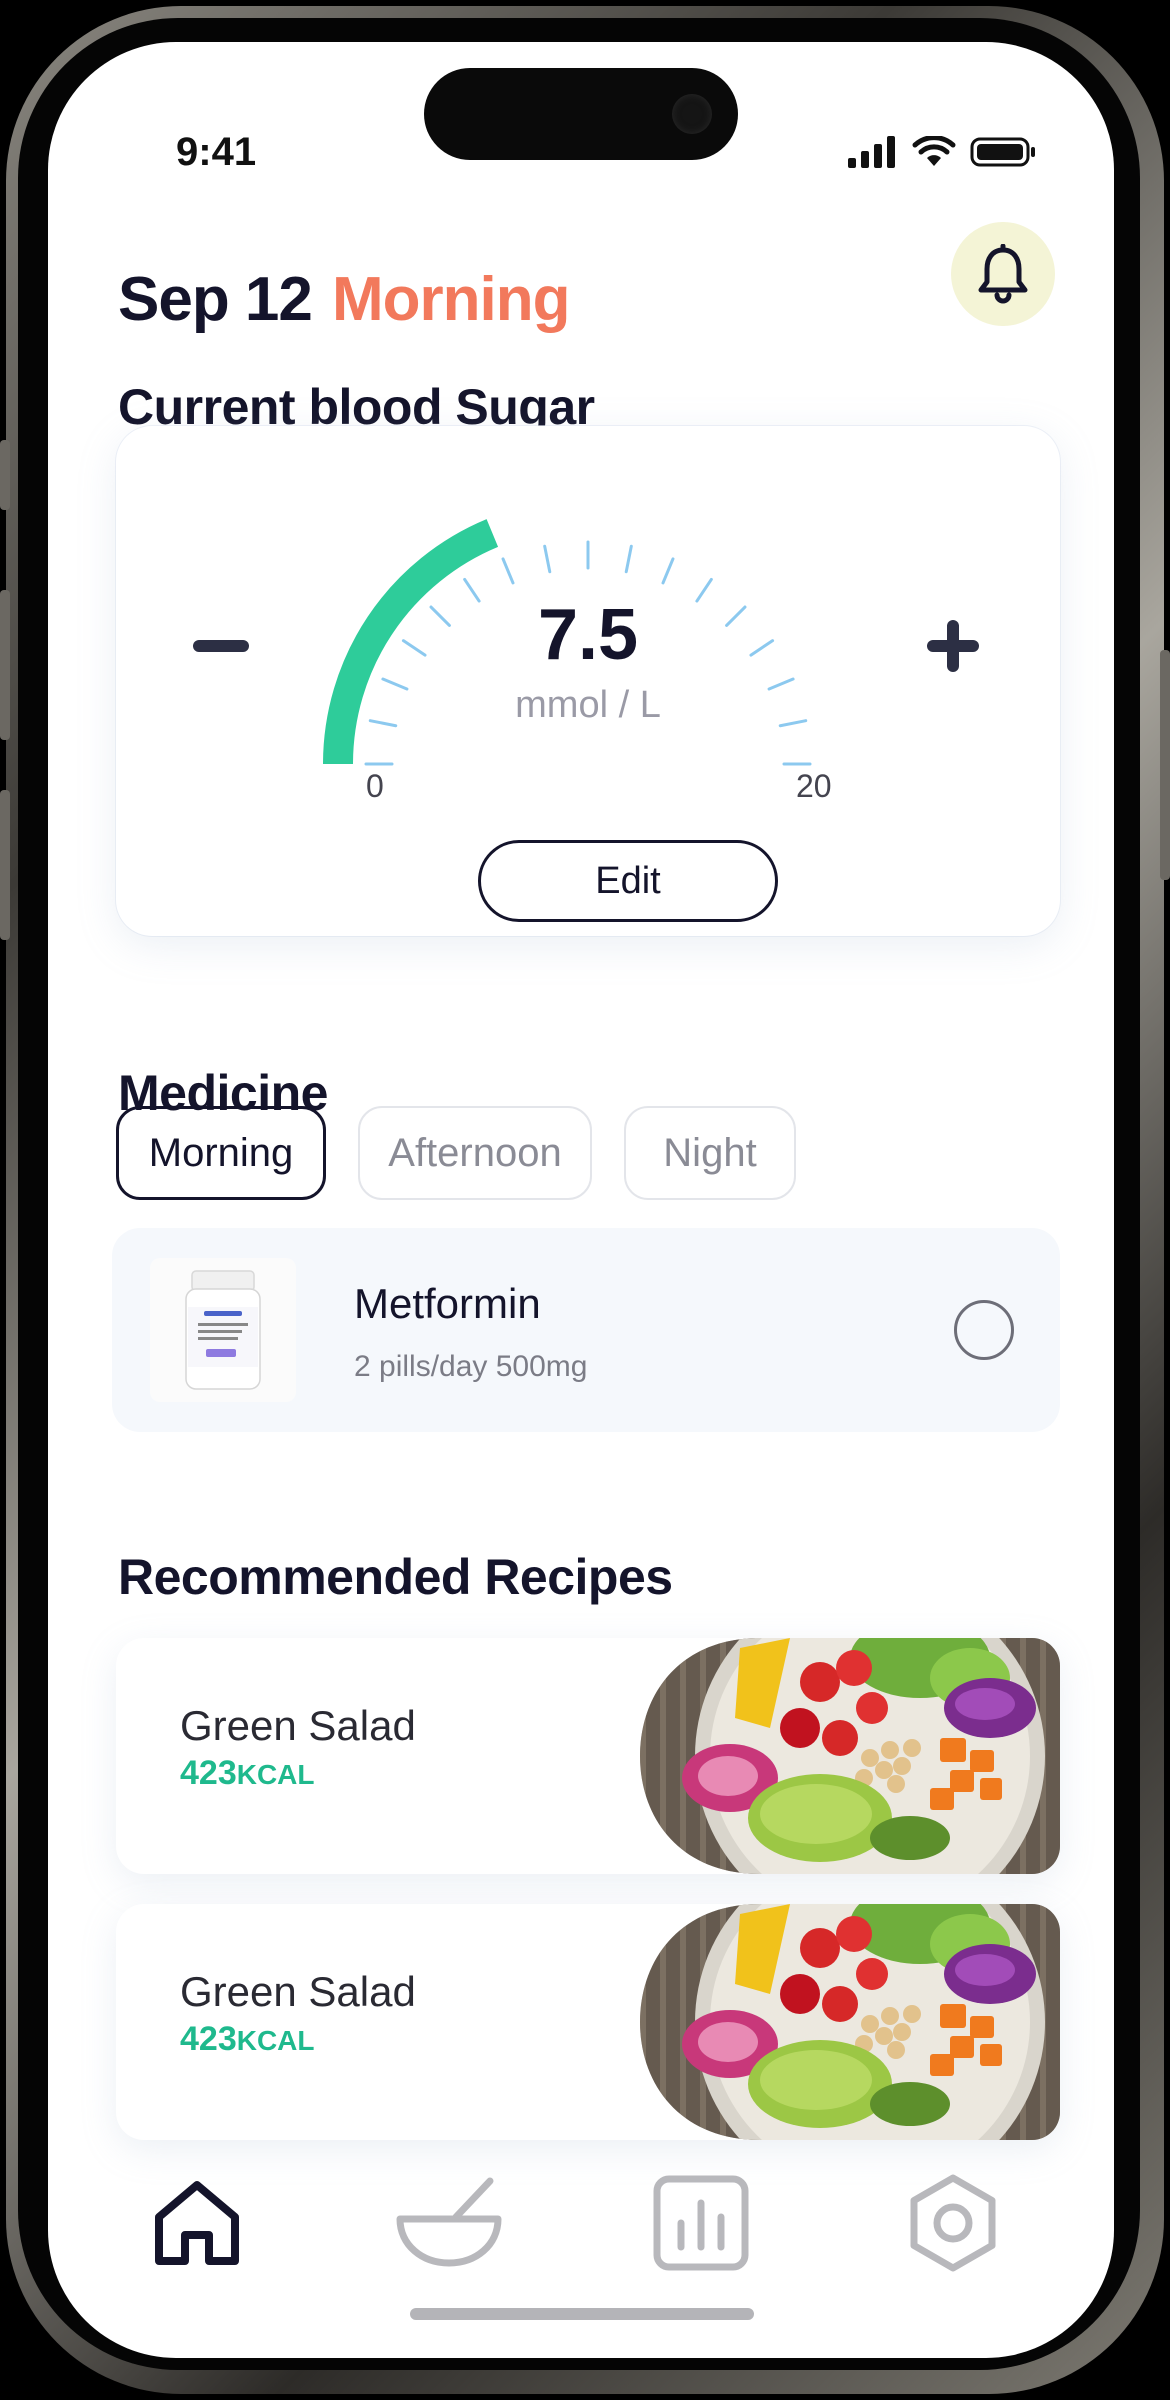 The image size is (1170, 2400). What do you see at coordinates (1165, 765) in the screenshot?
I see `phone-power-button` at bounding box center [1165, 765].